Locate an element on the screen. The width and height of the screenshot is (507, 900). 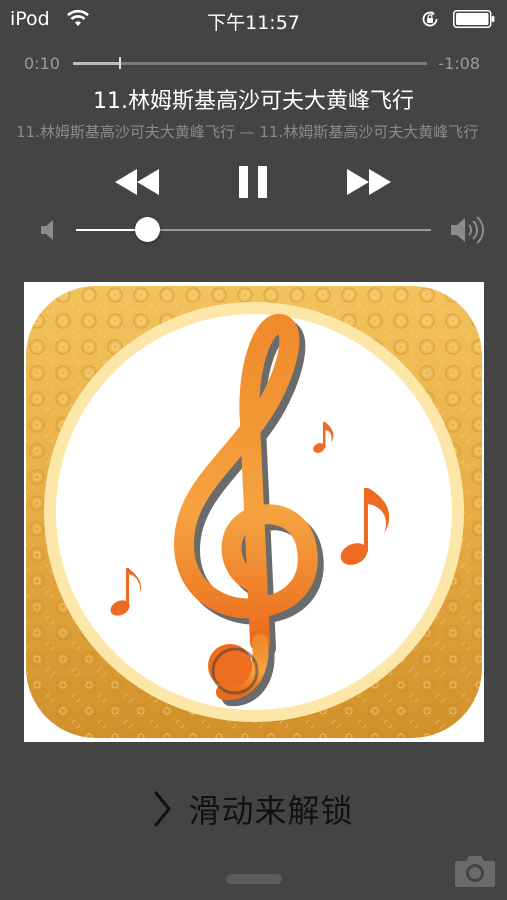
track-title: 11.林姆斯基高沙可夫大黄峰飞行 is located at coordinates (253, 101).